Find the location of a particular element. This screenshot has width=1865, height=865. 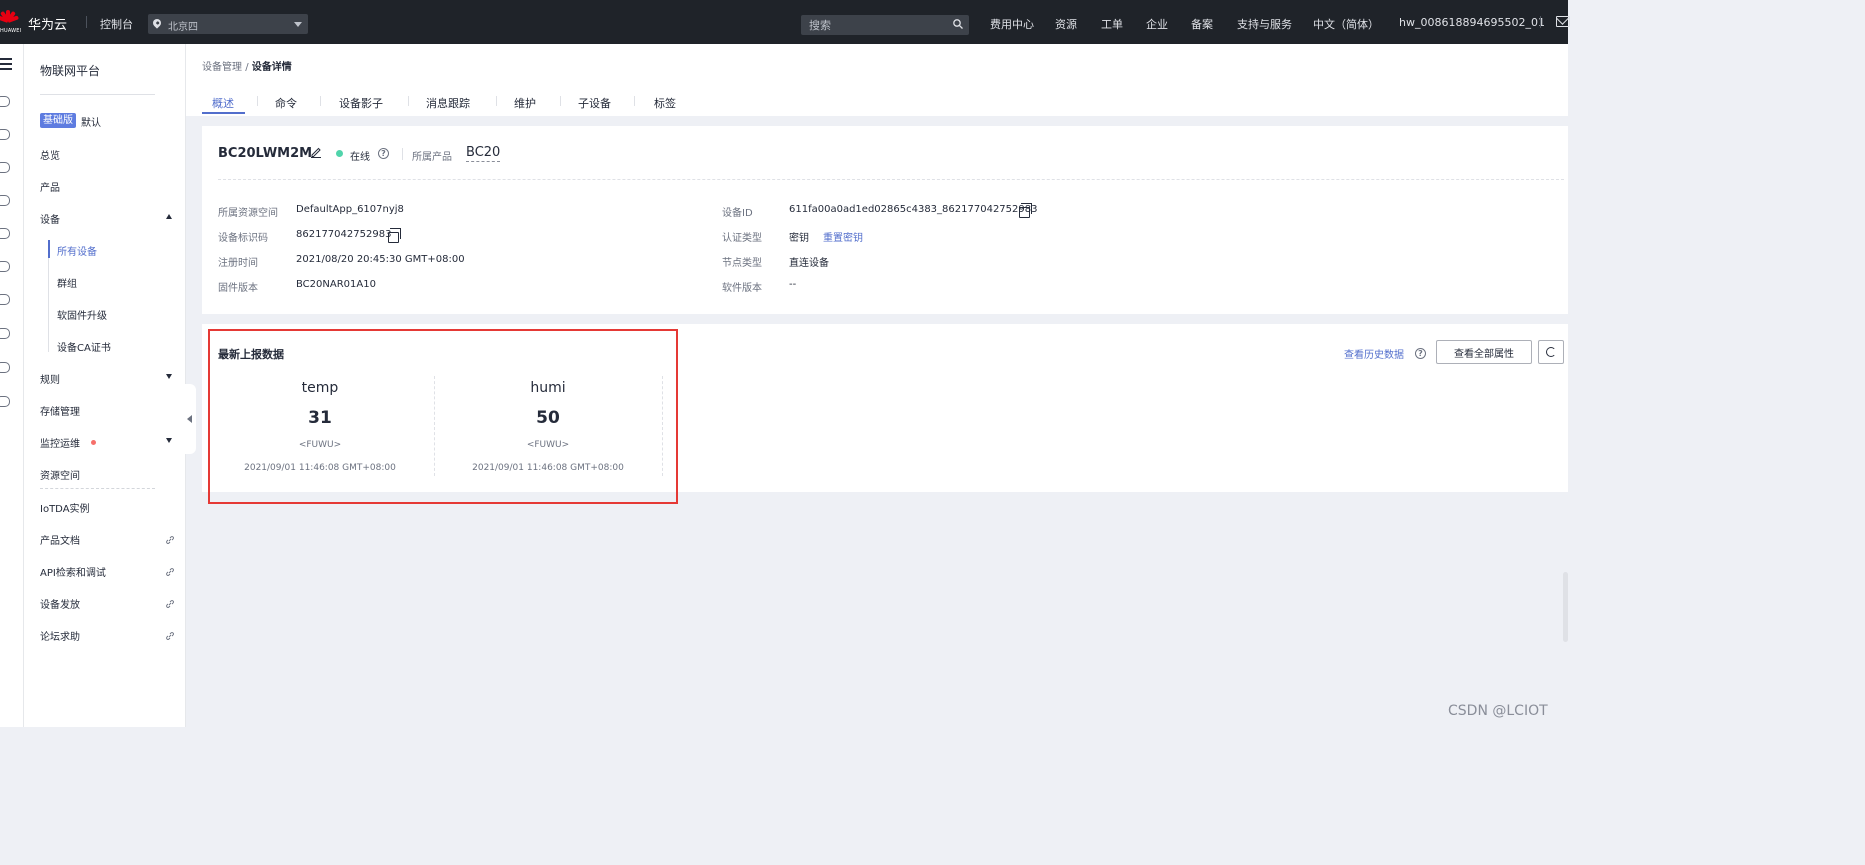

chart-service-icon is located at coordinates (5, 167).